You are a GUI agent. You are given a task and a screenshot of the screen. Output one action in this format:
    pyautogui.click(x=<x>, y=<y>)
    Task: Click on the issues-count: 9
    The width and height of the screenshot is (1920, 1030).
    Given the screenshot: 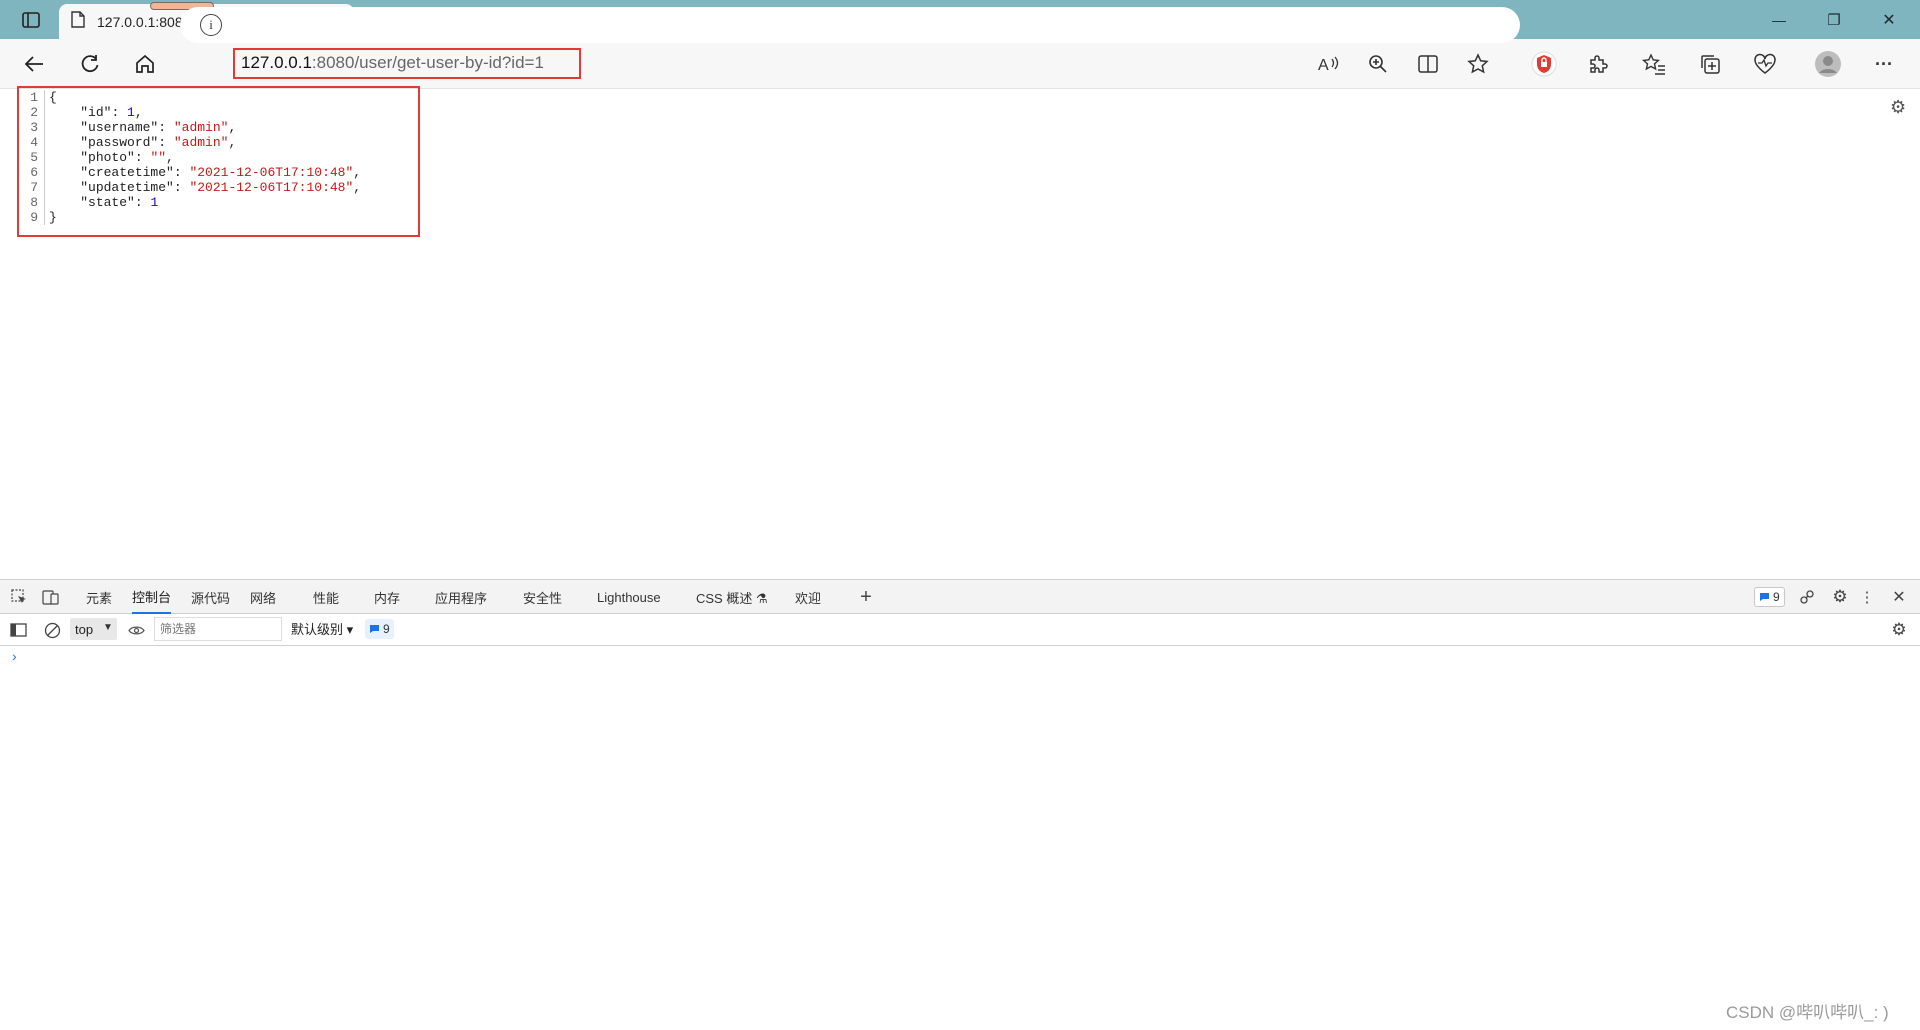 What is the action you would take?
    pyautogui.click(x=1776, y=597)
    